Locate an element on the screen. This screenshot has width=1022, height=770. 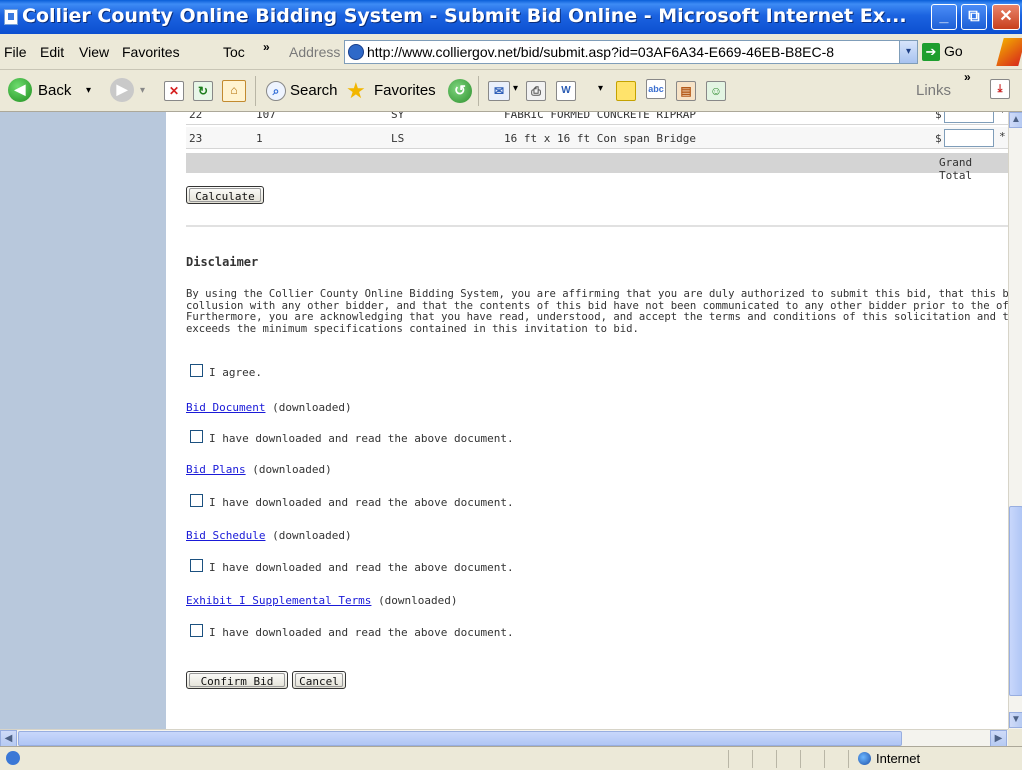
address-dropdown-icon: ▾ is located at coordinates (908, 52).